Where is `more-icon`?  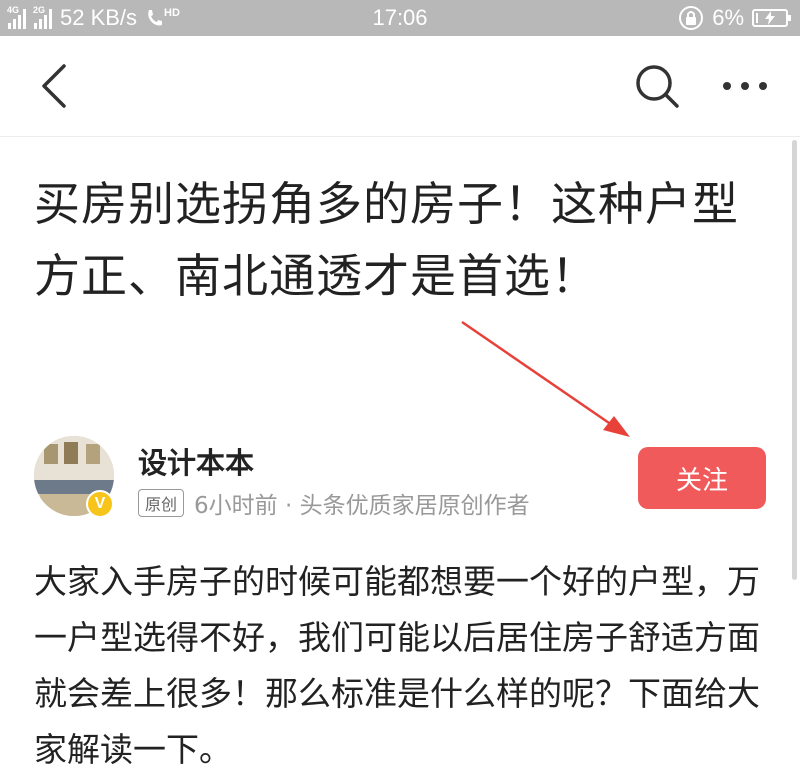 more-icon is located at coordinates (745, 86).